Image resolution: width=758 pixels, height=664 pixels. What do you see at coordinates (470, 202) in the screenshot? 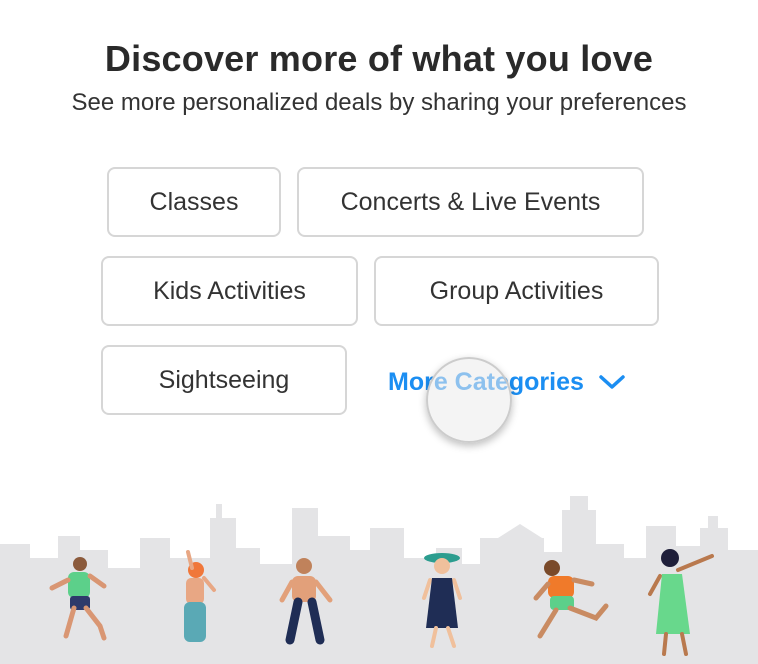
I see `category-concerts-button: Concerts & Live Events` at bounding box center [470, 202].